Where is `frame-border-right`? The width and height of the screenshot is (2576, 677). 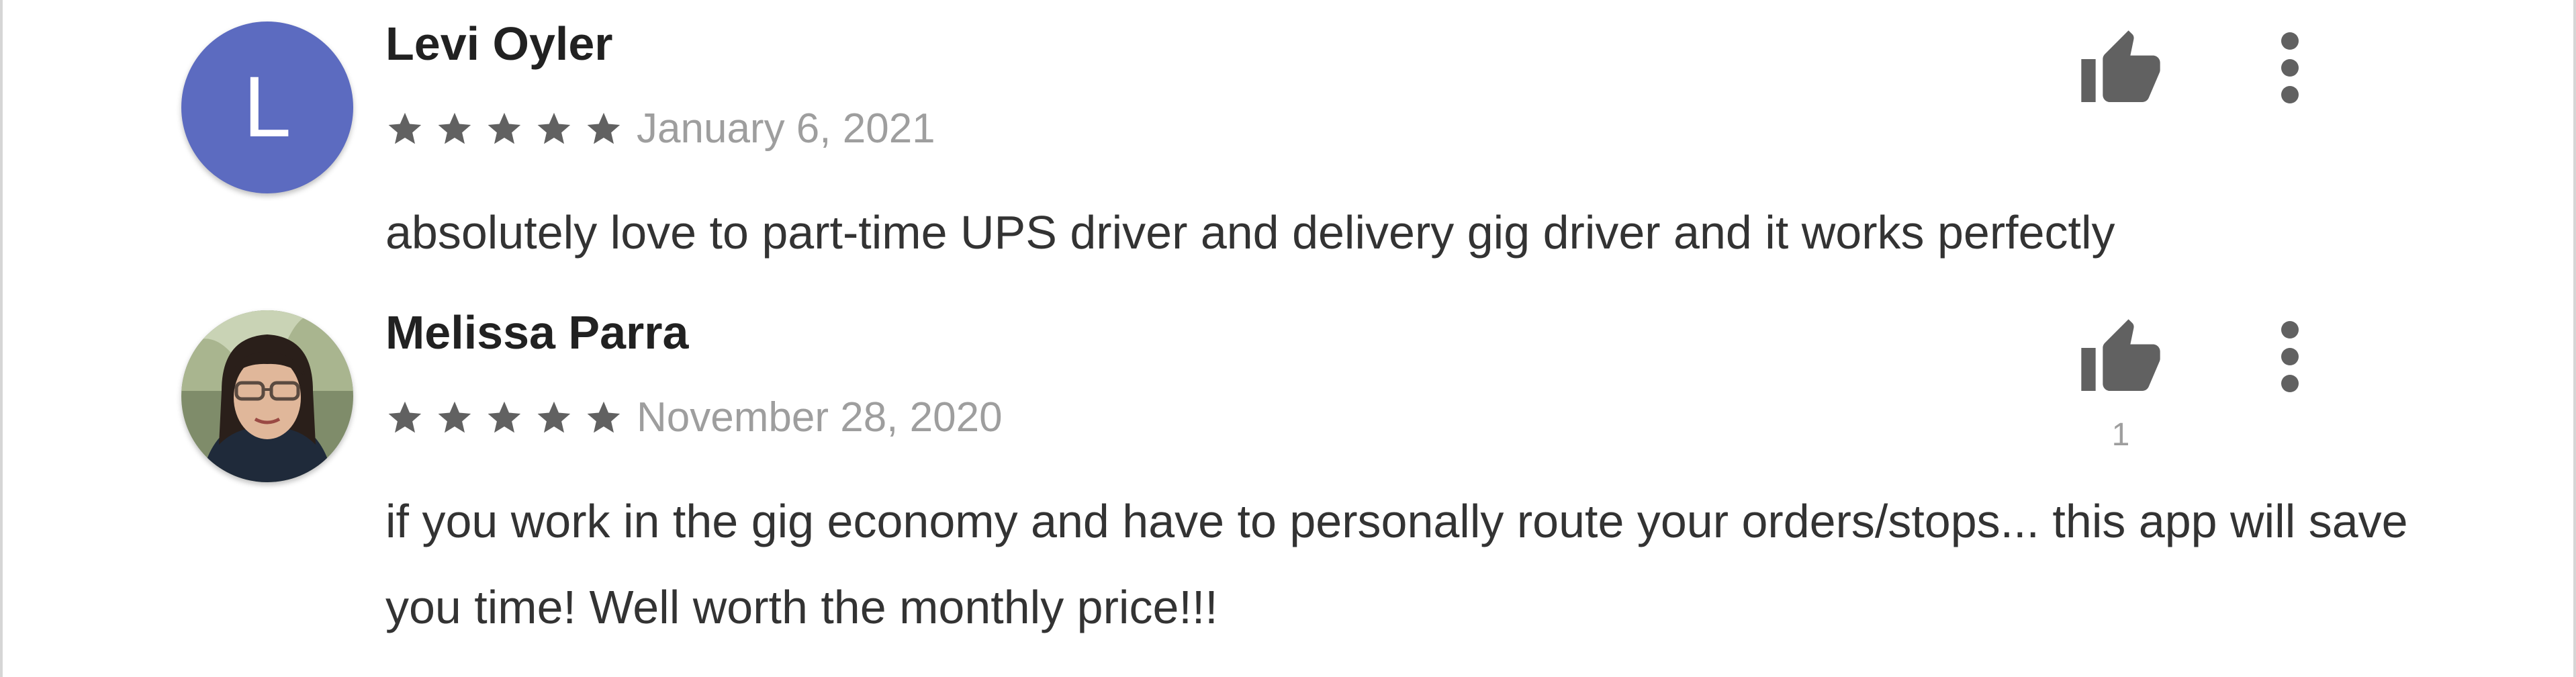
frame-border-right is located at coordinates (2574, 338).